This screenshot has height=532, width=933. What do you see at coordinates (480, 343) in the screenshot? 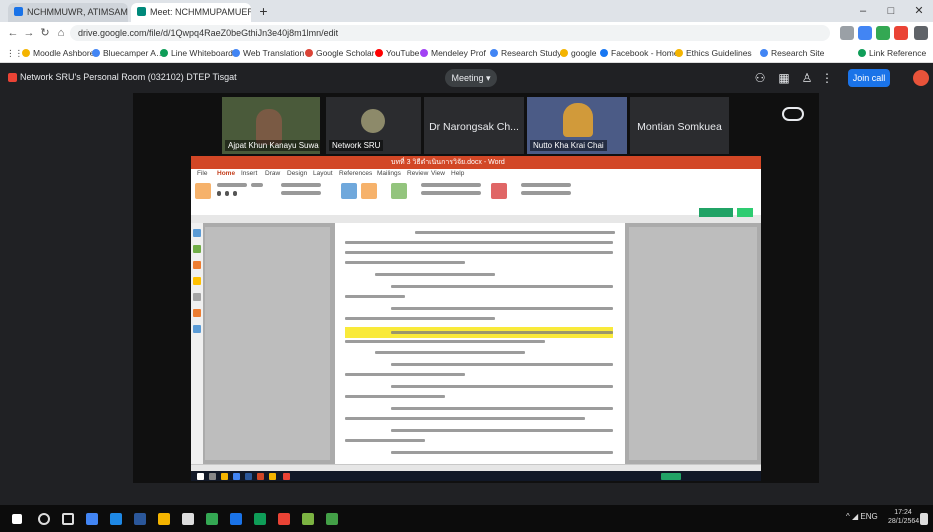
I see `document-page` at bounding box center [480, 343].